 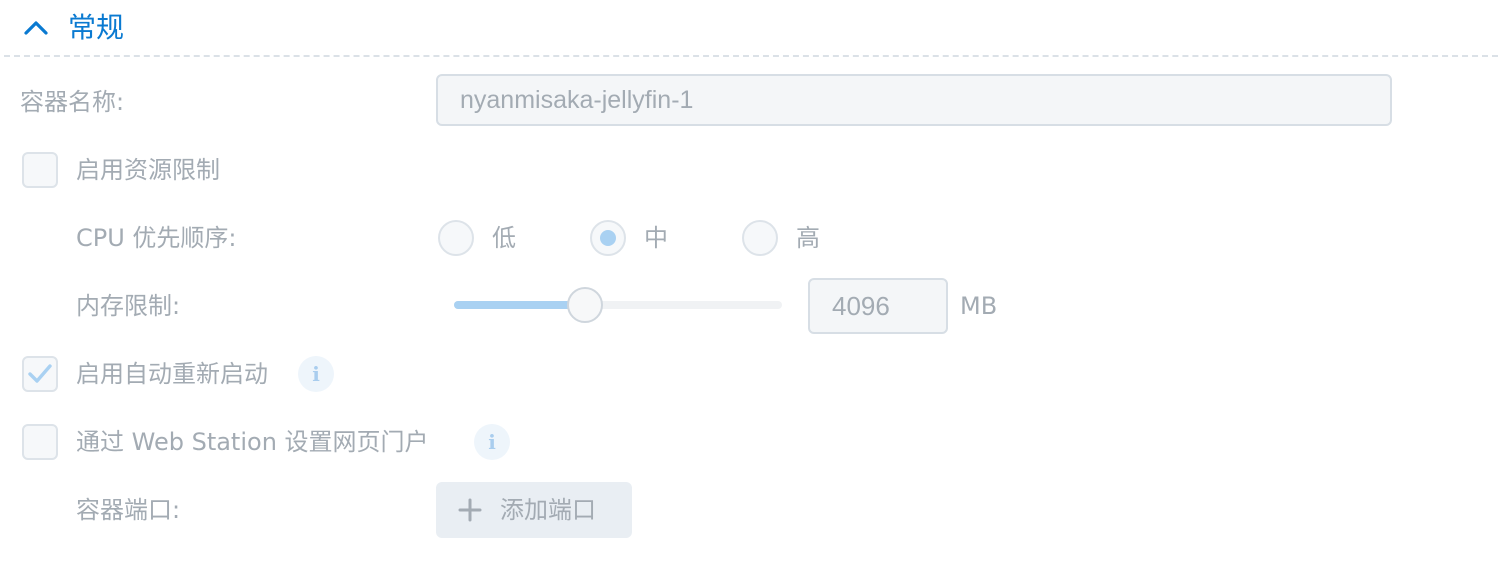 I want to click on checkmark-icon, so click(x=40, y=373).